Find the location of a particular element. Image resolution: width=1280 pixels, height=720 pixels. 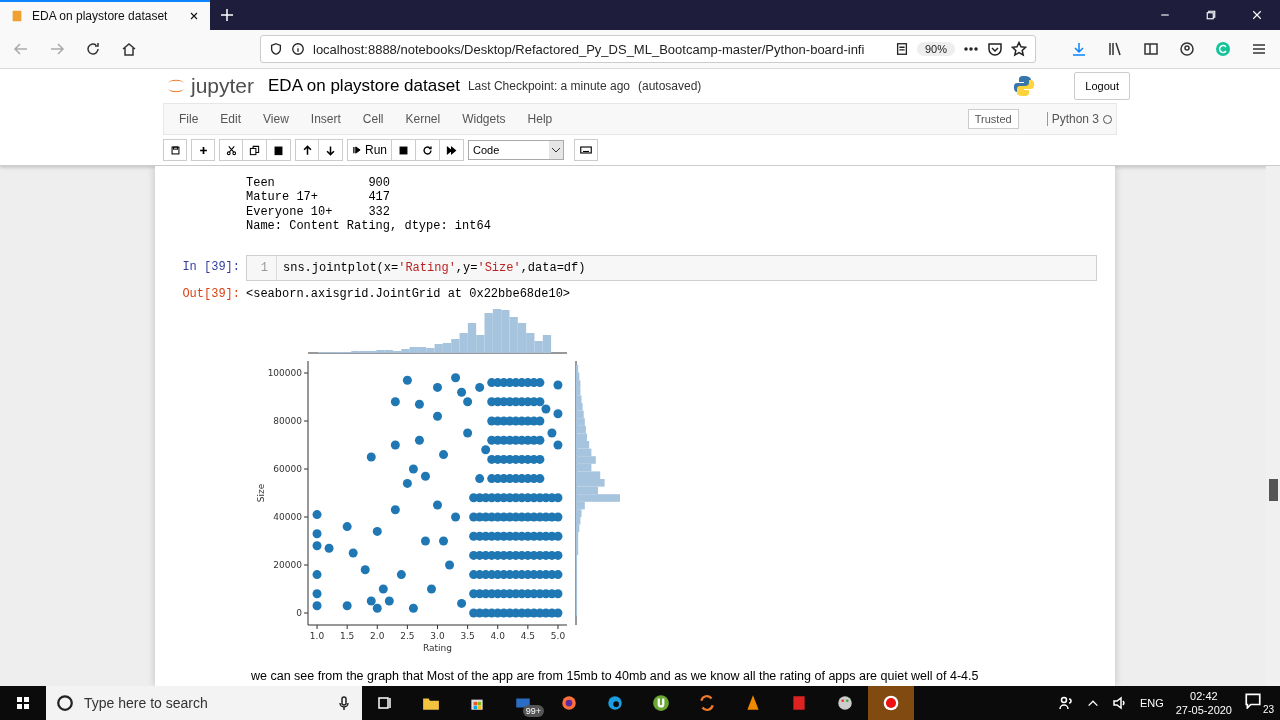

tick-label: 80000 is located at coordinates (287, 421).